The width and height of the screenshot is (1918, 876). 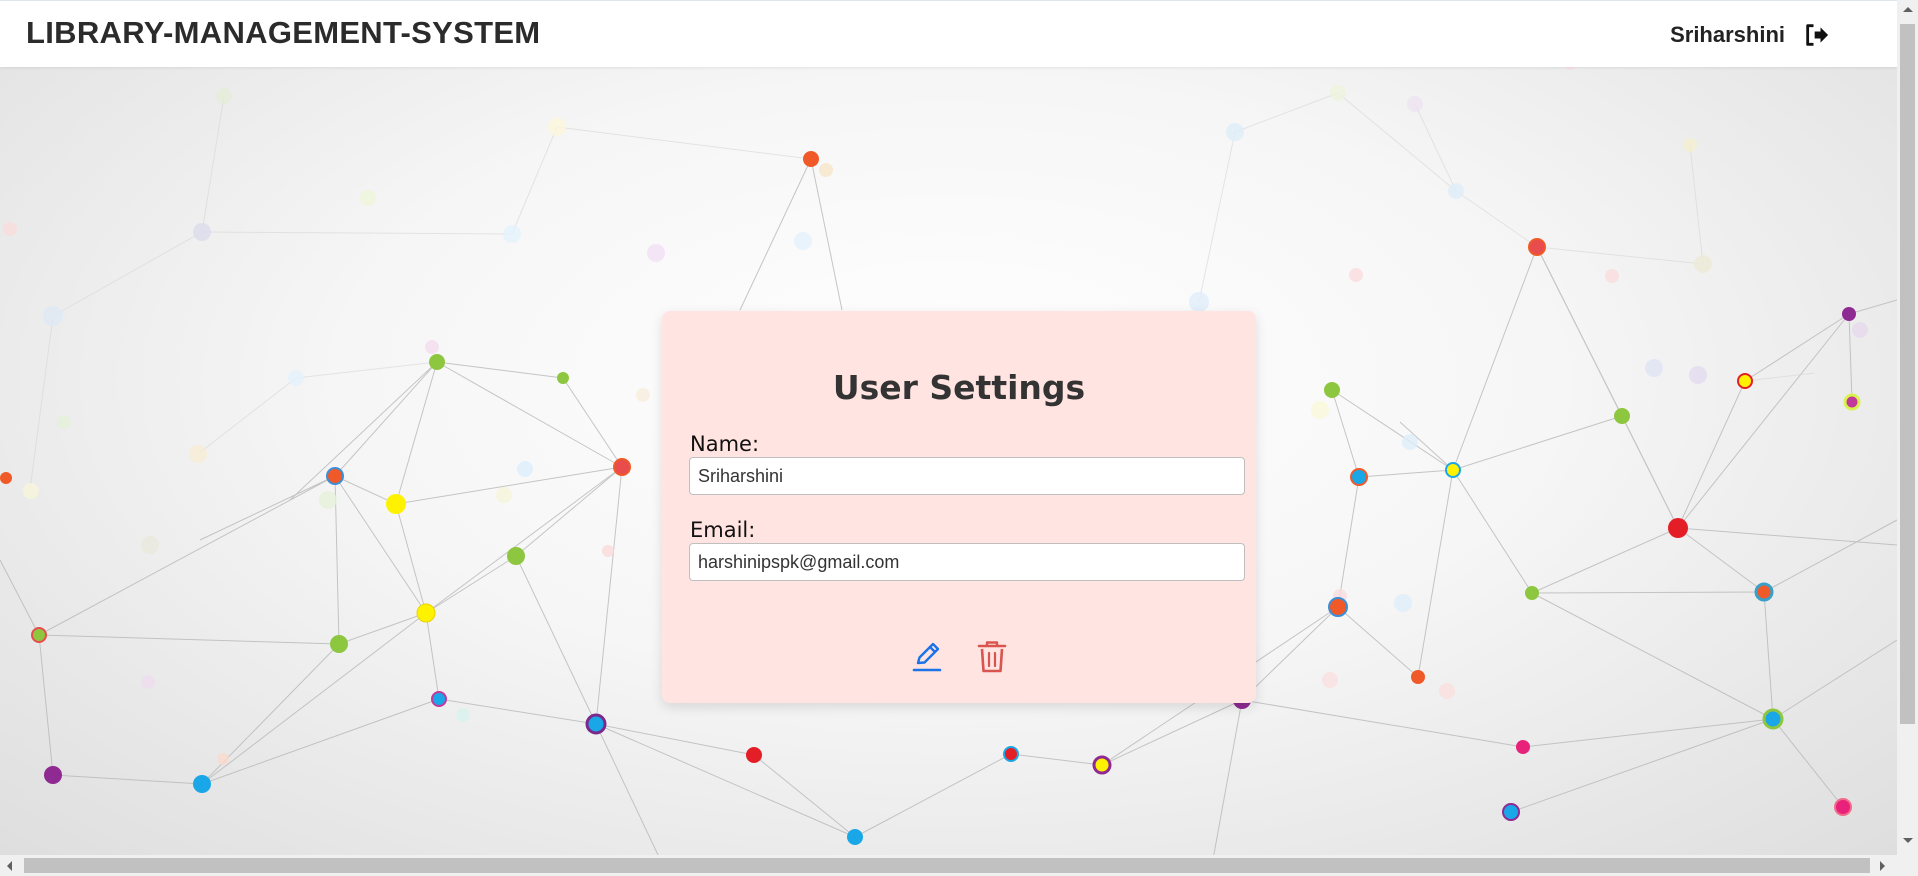 What do you see at coordinates (992, 656) in the screenshot?
I see `trash-icon` at bounding box center [992, 656].